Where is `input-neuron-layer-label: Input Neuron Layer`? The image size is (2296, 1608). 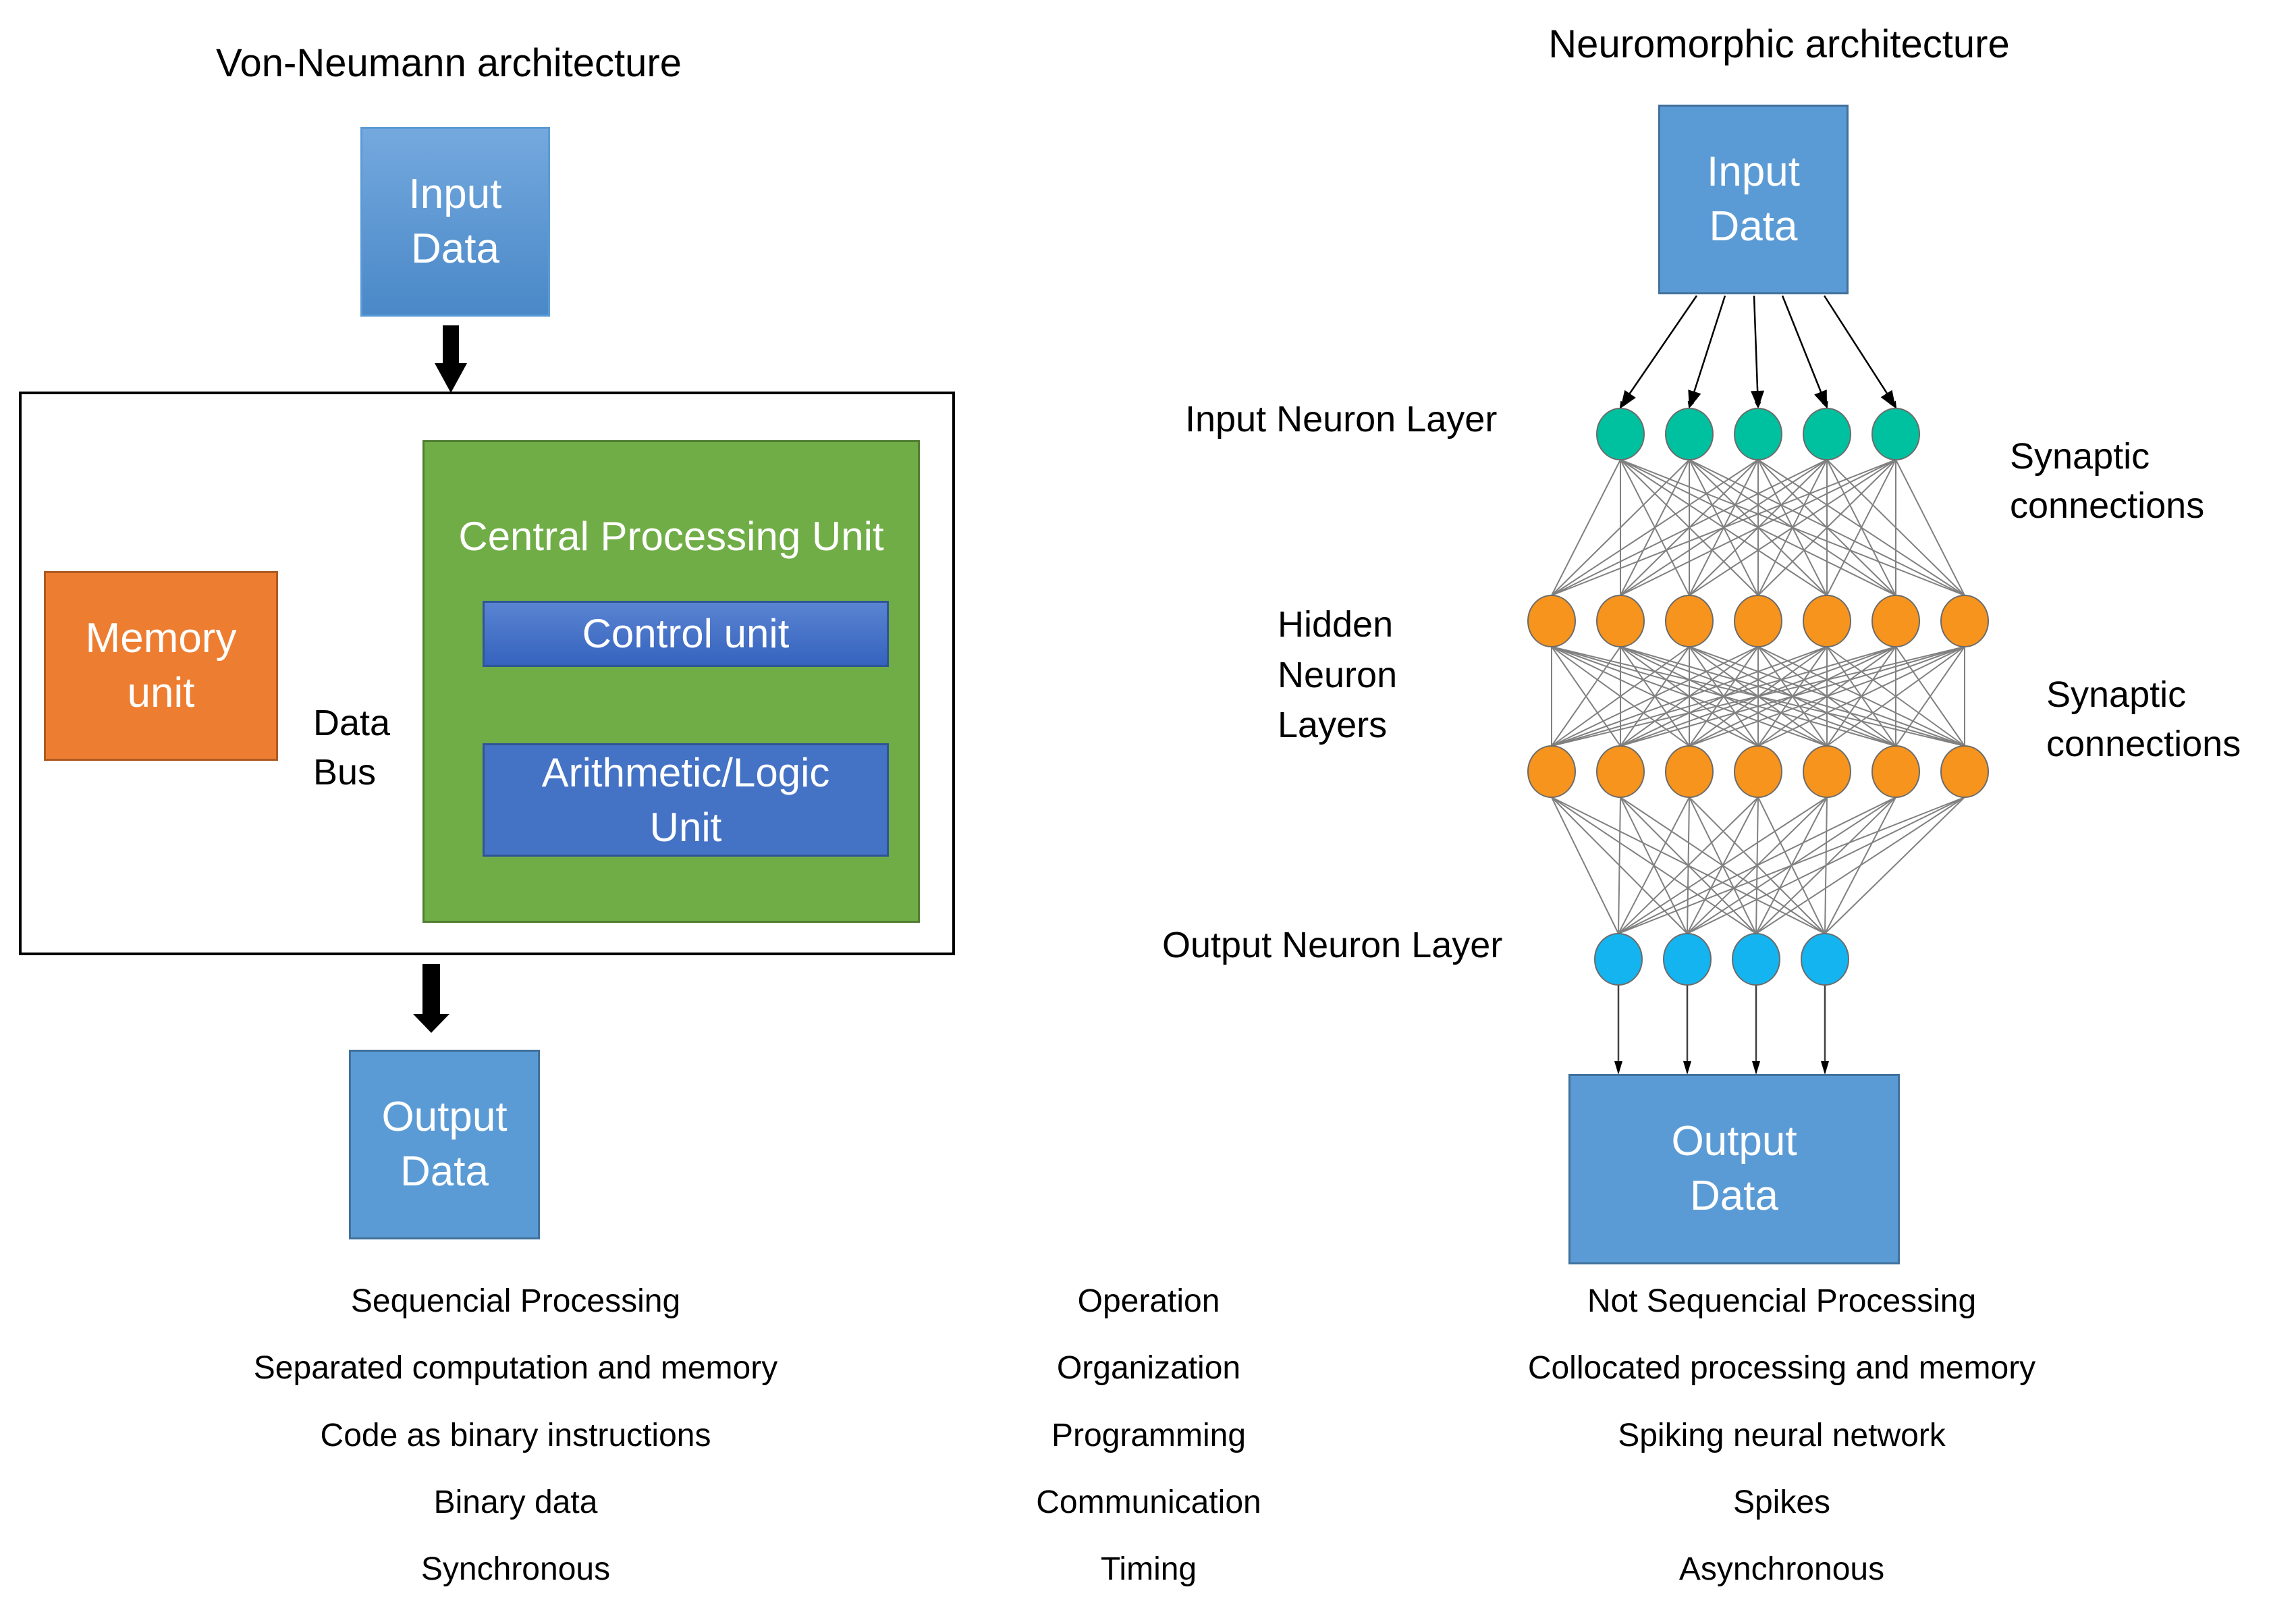 input-neuron-layer-label: Input Neuron Layer is located at coordinates (1341, 419).